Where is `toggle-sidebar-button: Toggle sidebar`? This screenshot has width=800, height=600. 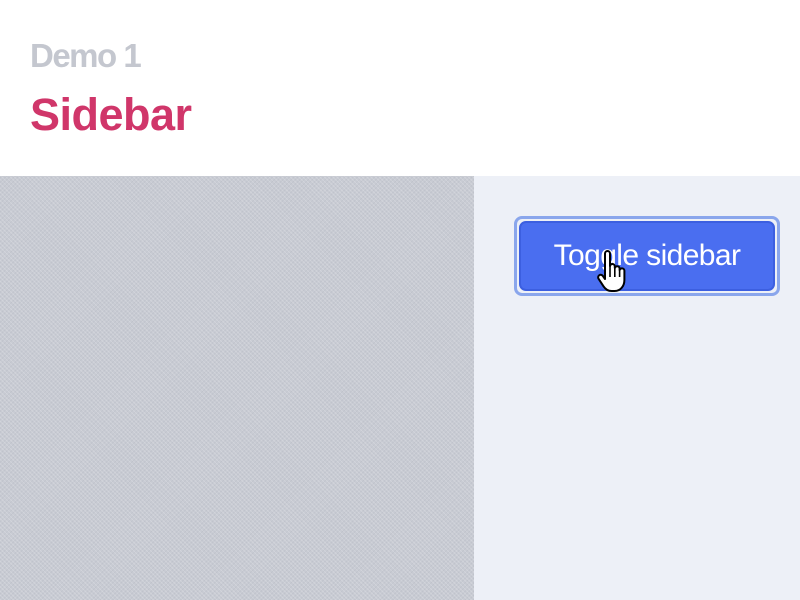
toggle-sidebar-button: Toggle sidebar is located at coordinates (647, 256).